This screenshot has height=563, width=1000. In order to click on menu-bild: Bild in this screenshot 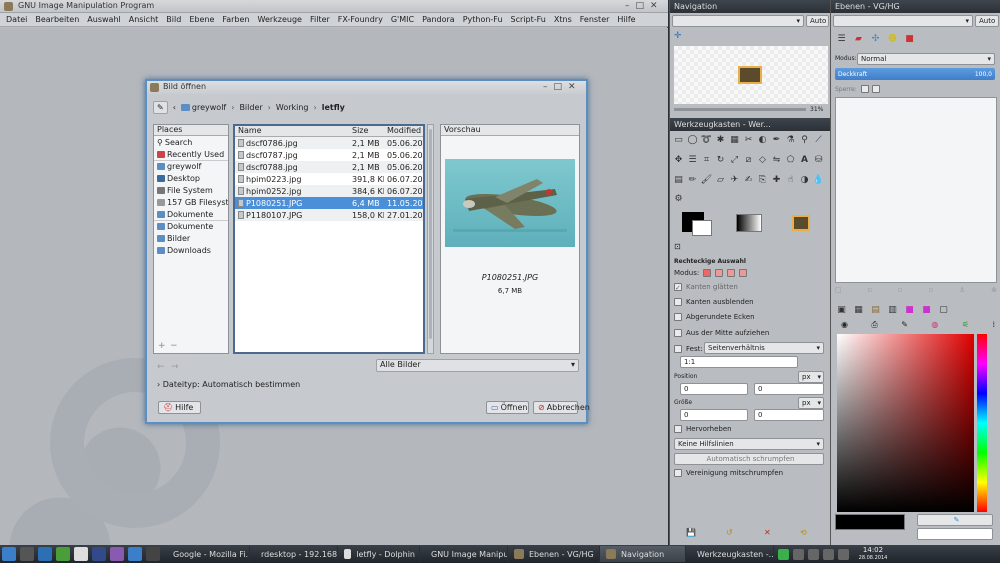, I will do `click(173, 19)`.